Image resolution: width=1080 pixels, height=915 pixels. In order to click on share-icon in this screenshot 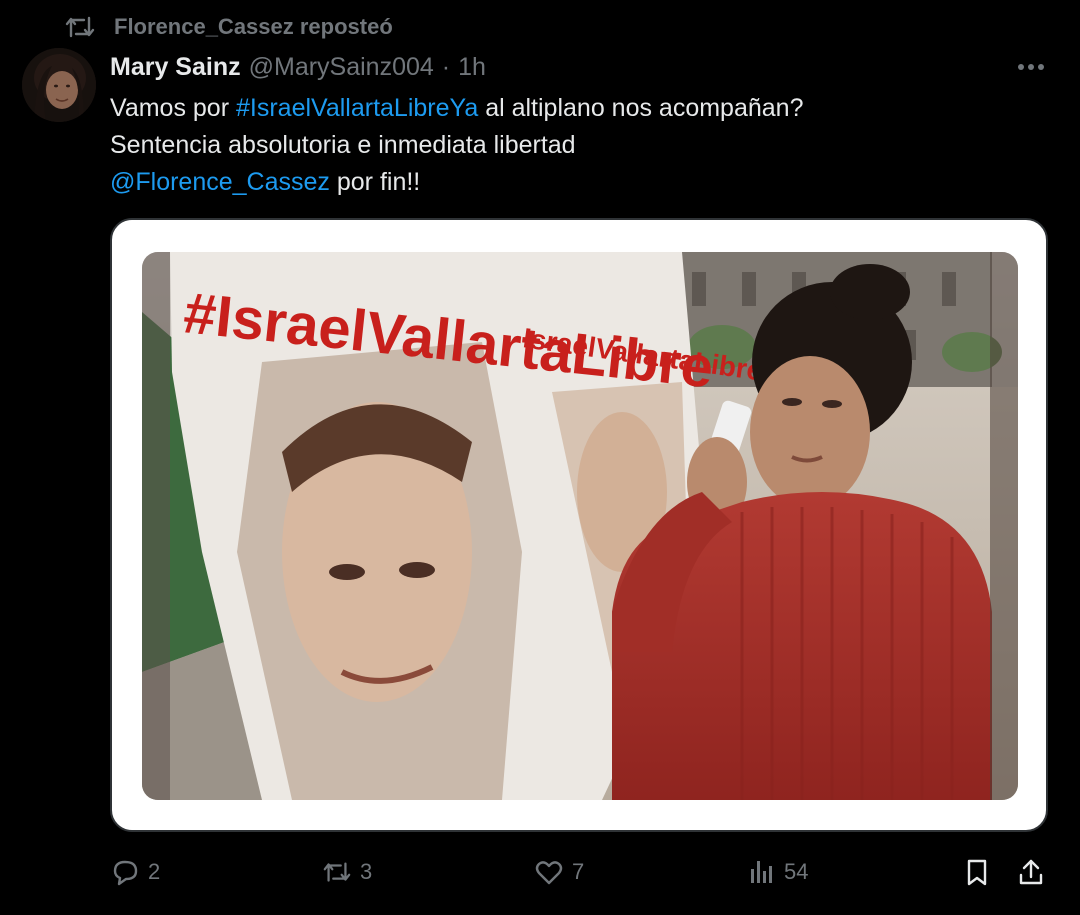, I will do `click(1031, 872)`.